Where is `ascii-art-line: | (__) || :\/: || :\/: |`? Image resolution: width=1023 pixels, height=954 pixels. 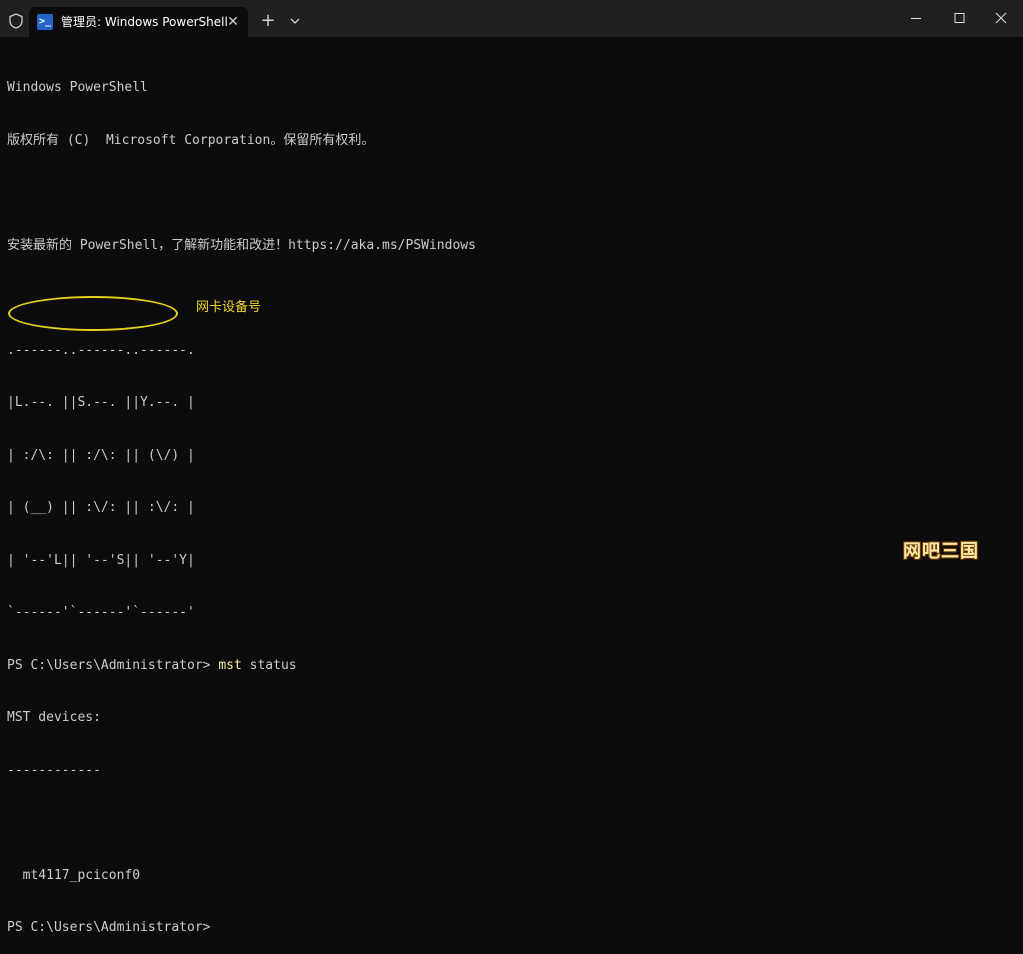
ascii-art-line: | (__) || :\/: || :\/: | is located at coordinates (101, 507).